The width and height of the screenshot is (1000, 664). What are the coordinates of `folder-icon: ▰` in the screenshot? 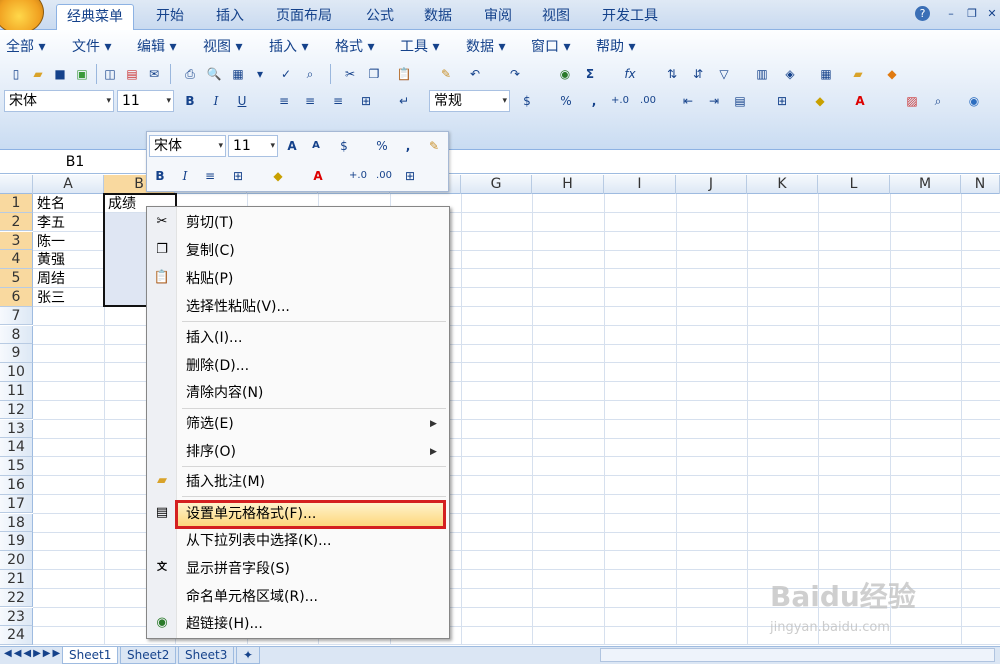 It's located at (858, 74).